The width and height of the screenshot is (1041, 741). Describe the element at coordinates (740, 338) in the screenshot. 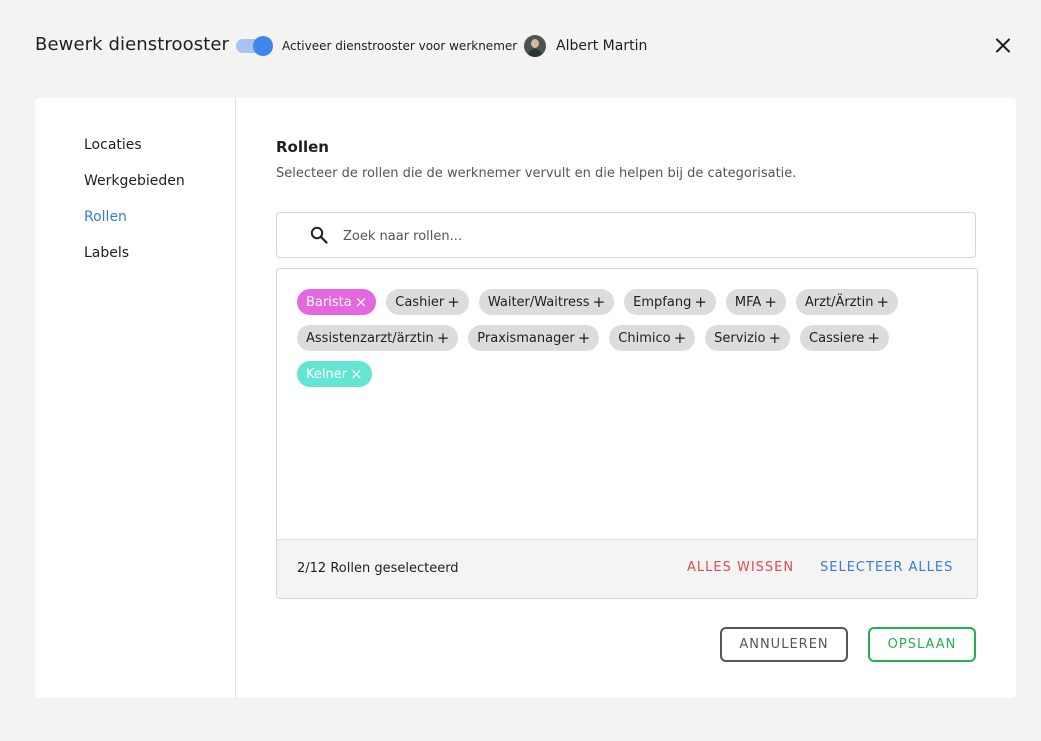

I see `role-chip-label: Servizio` at that location.